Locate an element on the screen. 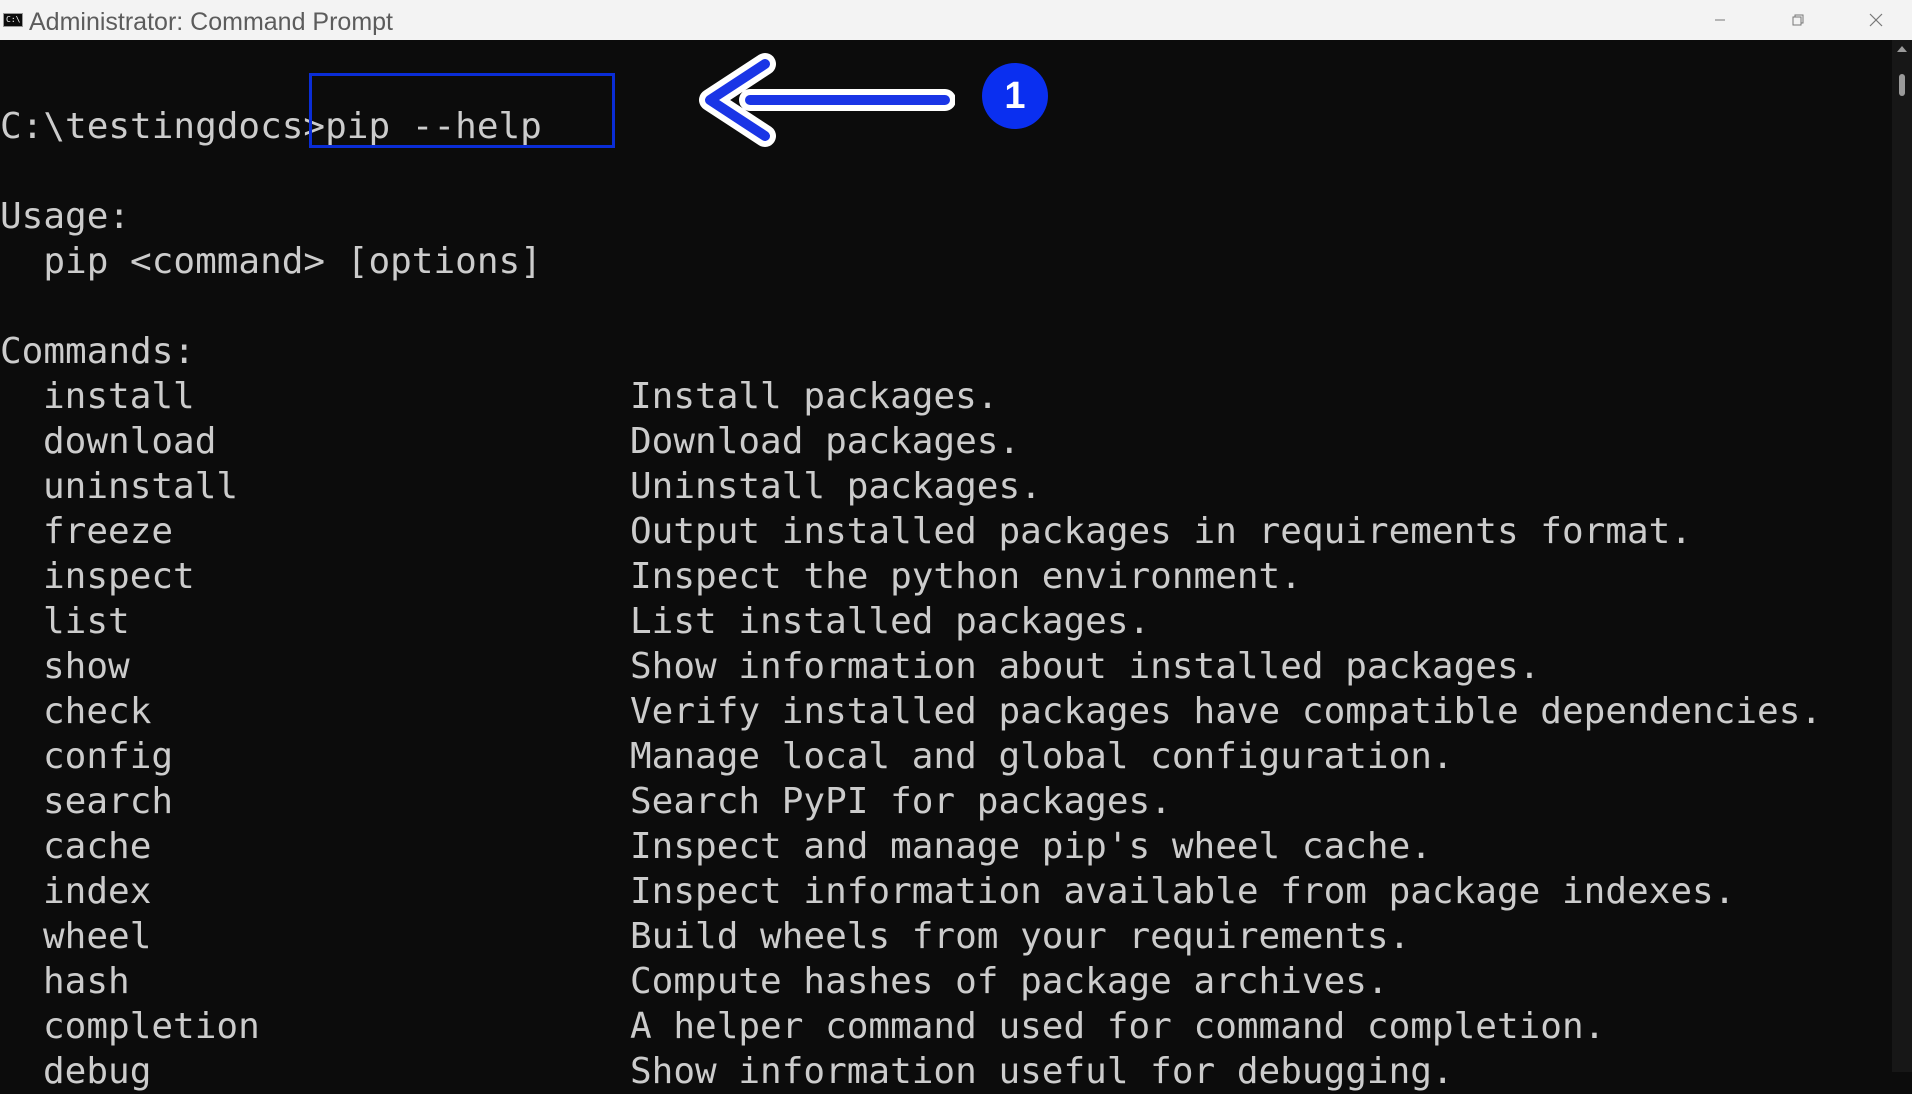 This screenshot has width=1912, height=1094. minimize-icon is located at coordinates (1720, 20).